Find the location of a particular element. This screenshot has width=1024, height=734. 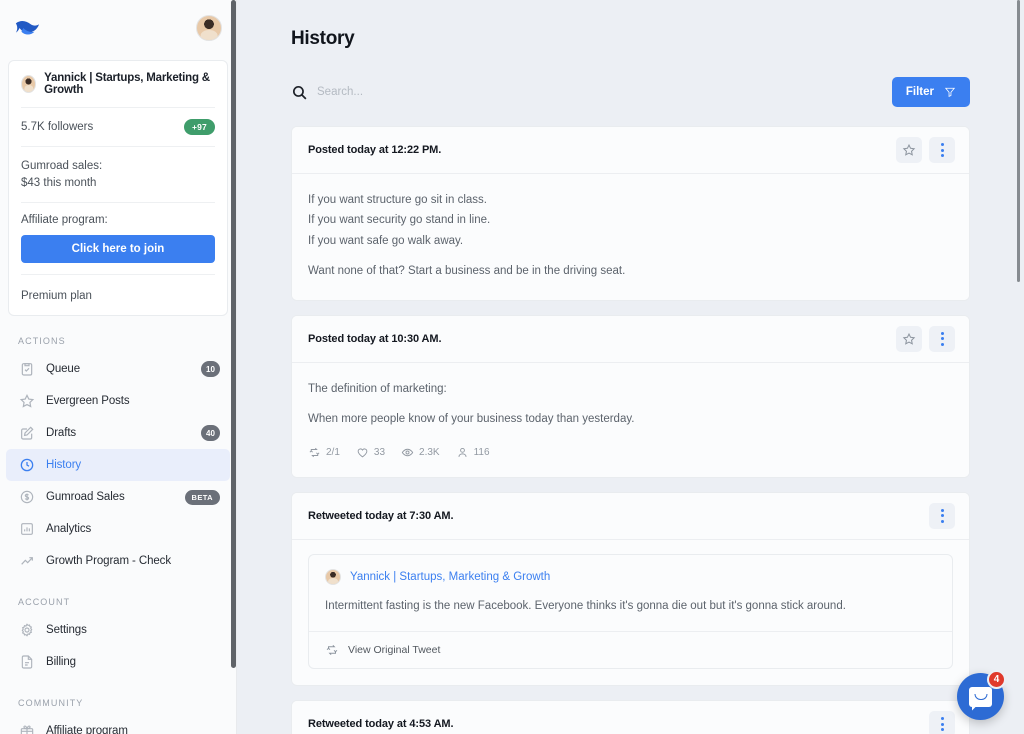

retweet-icon is located at coordinates (332, 650).